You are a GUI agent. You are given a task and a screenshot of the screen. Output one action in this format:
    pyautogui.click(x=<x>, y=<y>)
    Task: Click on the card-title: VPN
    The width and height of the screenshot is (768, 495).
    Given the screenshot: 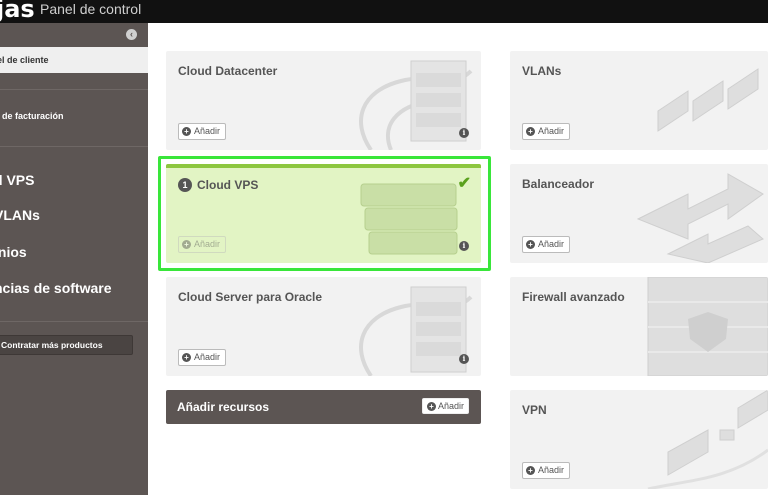 What is the action you would take?
    pyautogui.click(x=534, y=410)
    